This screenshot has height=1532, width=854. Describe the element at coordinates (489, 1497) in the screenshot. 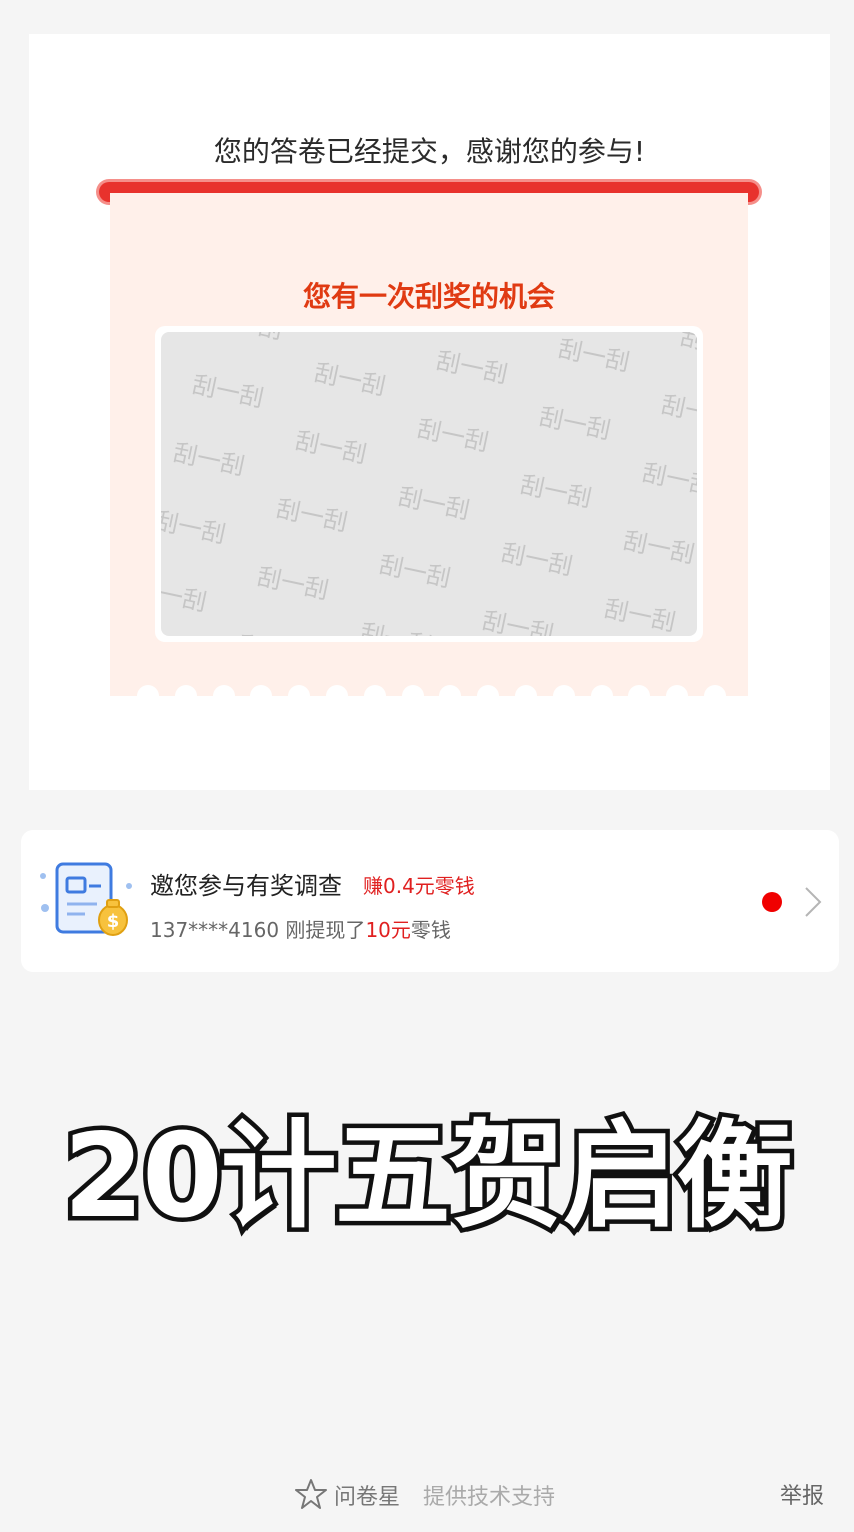

I see `tech-support-text: 提供技术支持` at that location.